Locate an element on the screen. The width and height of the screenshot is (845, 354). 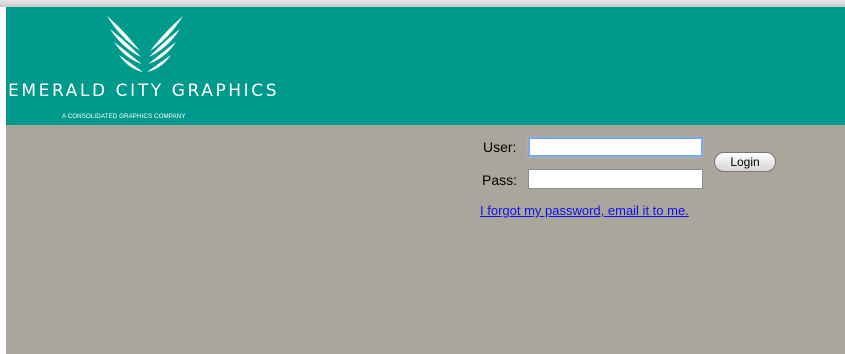
forgot-password-link: I forgot my password, email it to me. is located at coordinates (584, 210).